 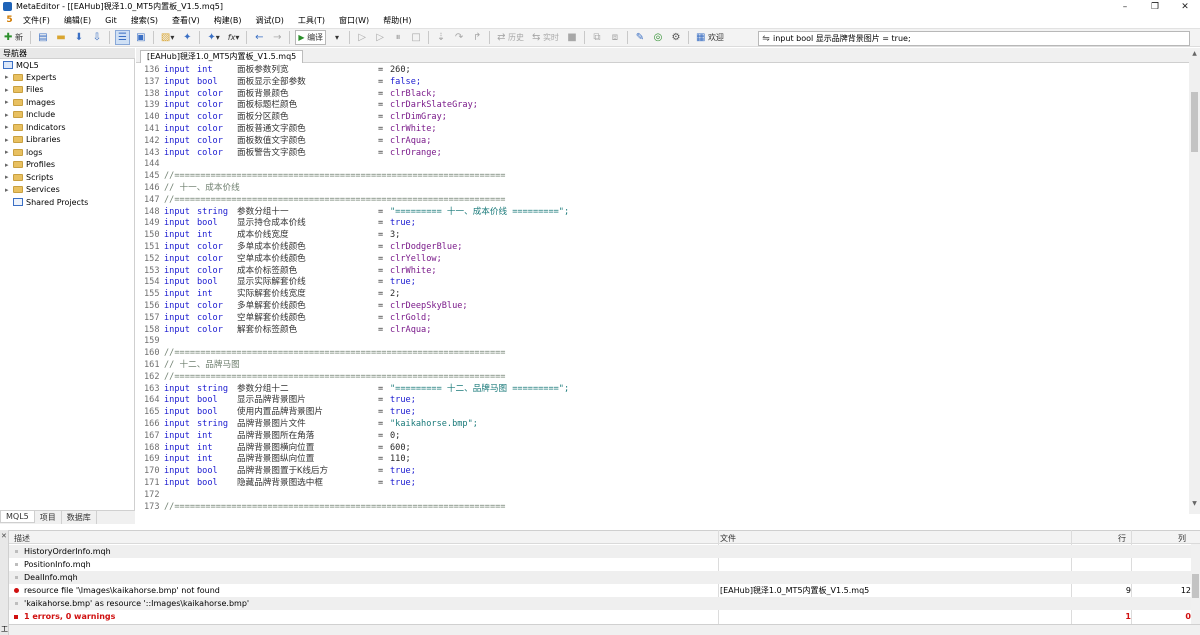 I want to click on column-file: 文件, so click(x=728, y=538).